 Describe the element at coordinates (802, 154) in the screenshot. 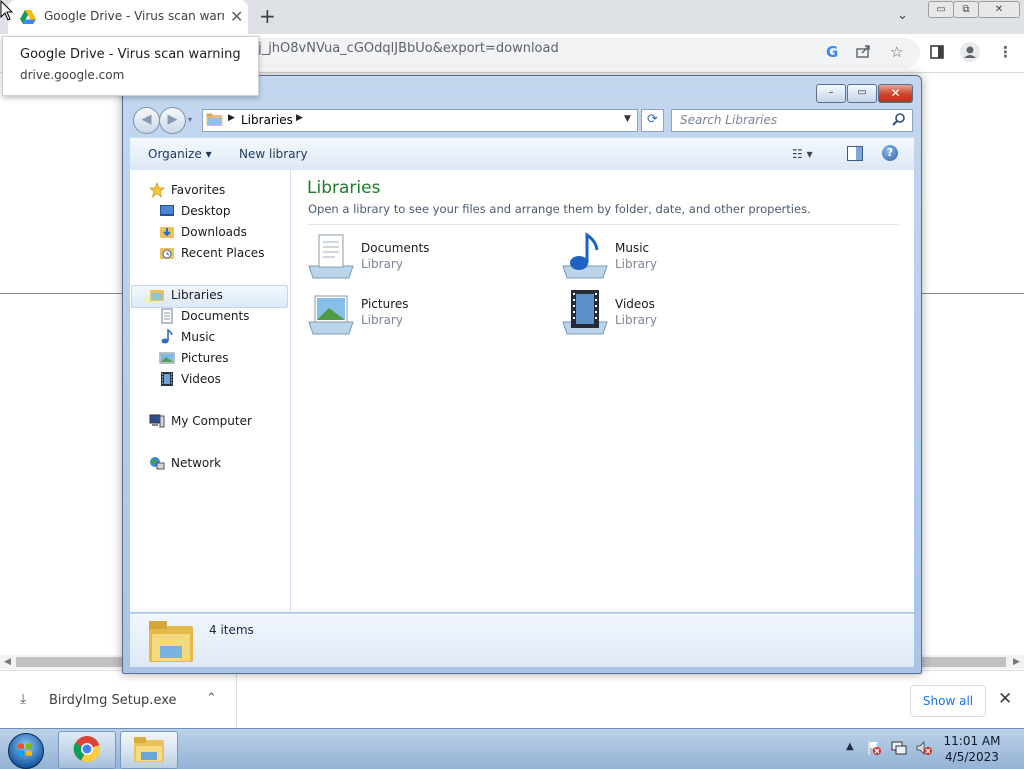

I see `change-view-button: ☷ ▾` at that location.